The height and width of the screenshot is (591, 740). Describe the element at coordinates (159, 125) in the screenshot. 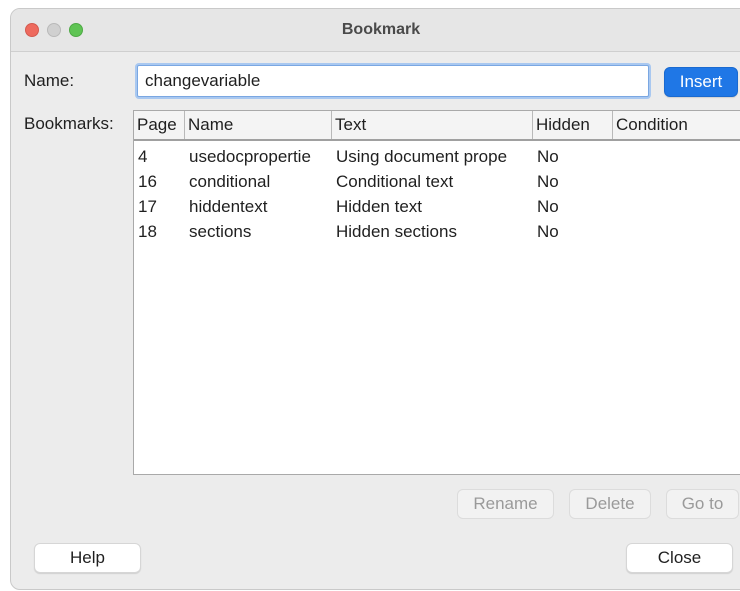

I see `column-header-page: Page` at that location.